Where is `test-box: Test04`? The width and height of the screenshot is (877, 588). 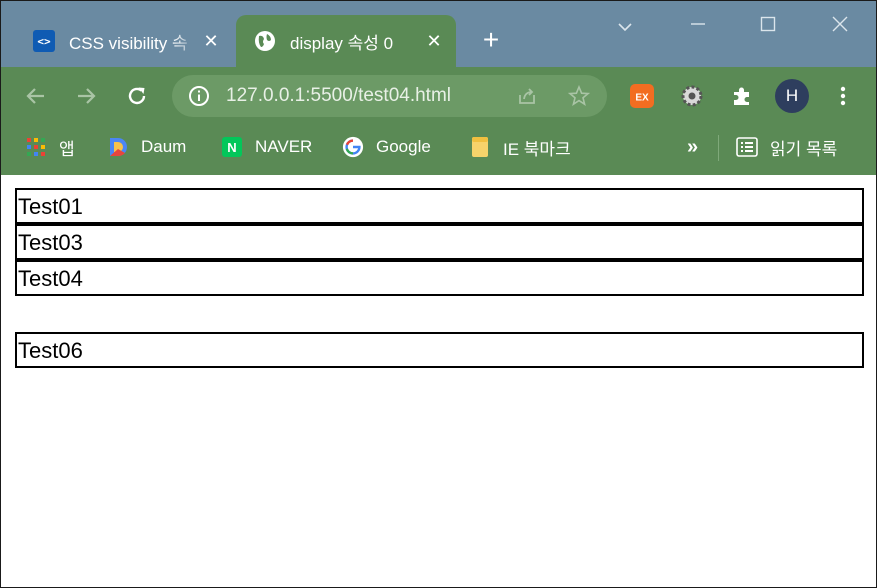
test-box: Test04 is located at coordinates (439, 278).